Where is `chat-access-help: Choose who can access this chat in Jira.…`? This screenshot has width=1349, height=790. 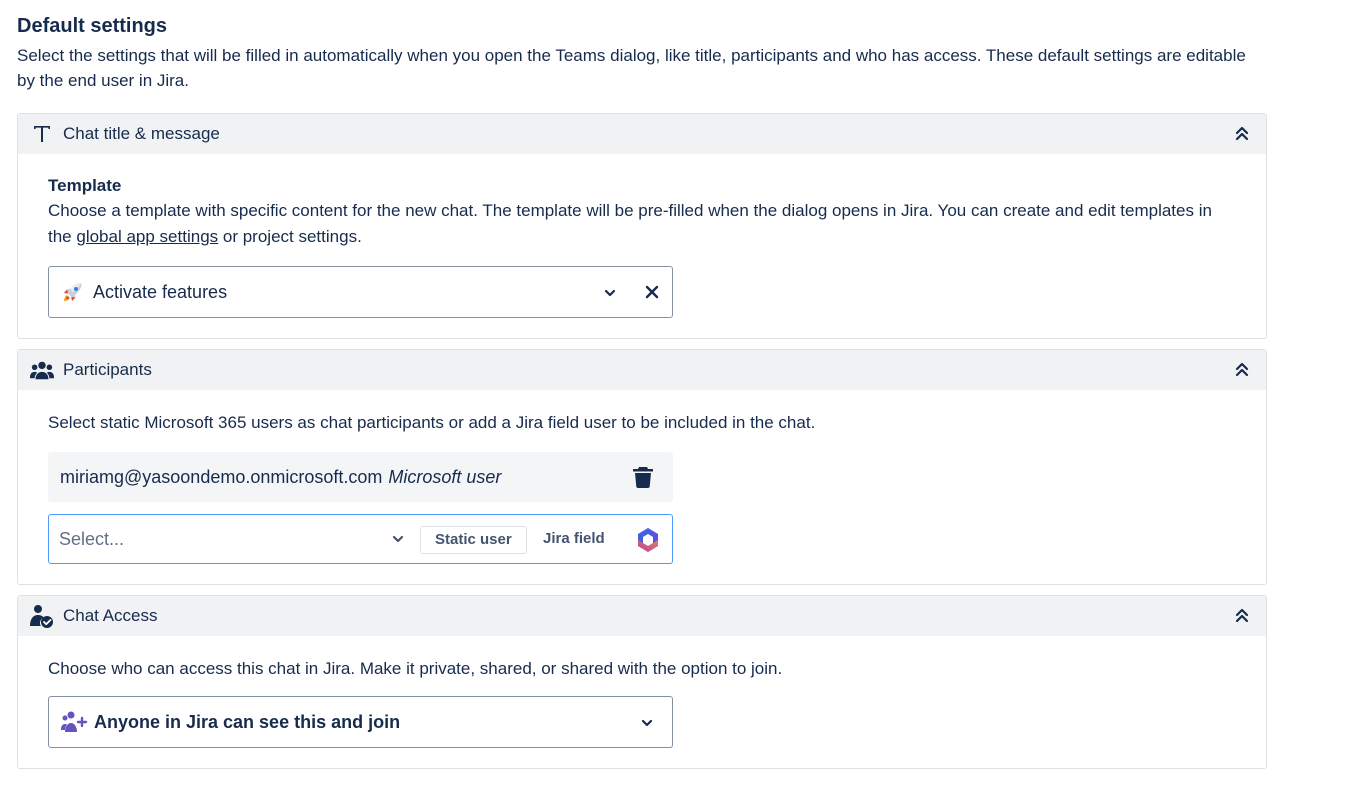
chat-access-help: Choose who can access this chat in Jira.… is located at coordinates (415, 668).